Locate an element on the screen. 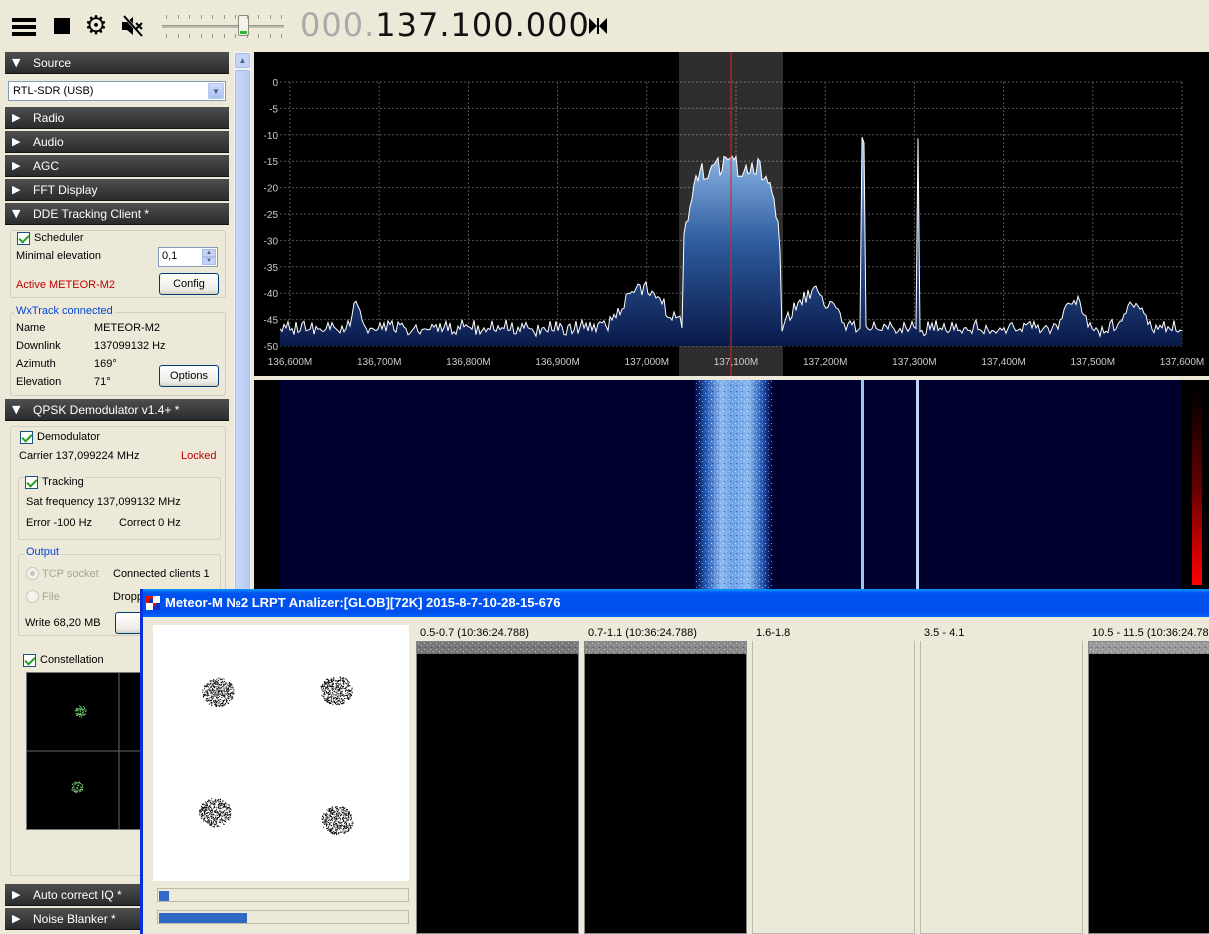 The height and width of the screenshot is (934, 1209). waterfall-noise is located at coordinates (733, 485).